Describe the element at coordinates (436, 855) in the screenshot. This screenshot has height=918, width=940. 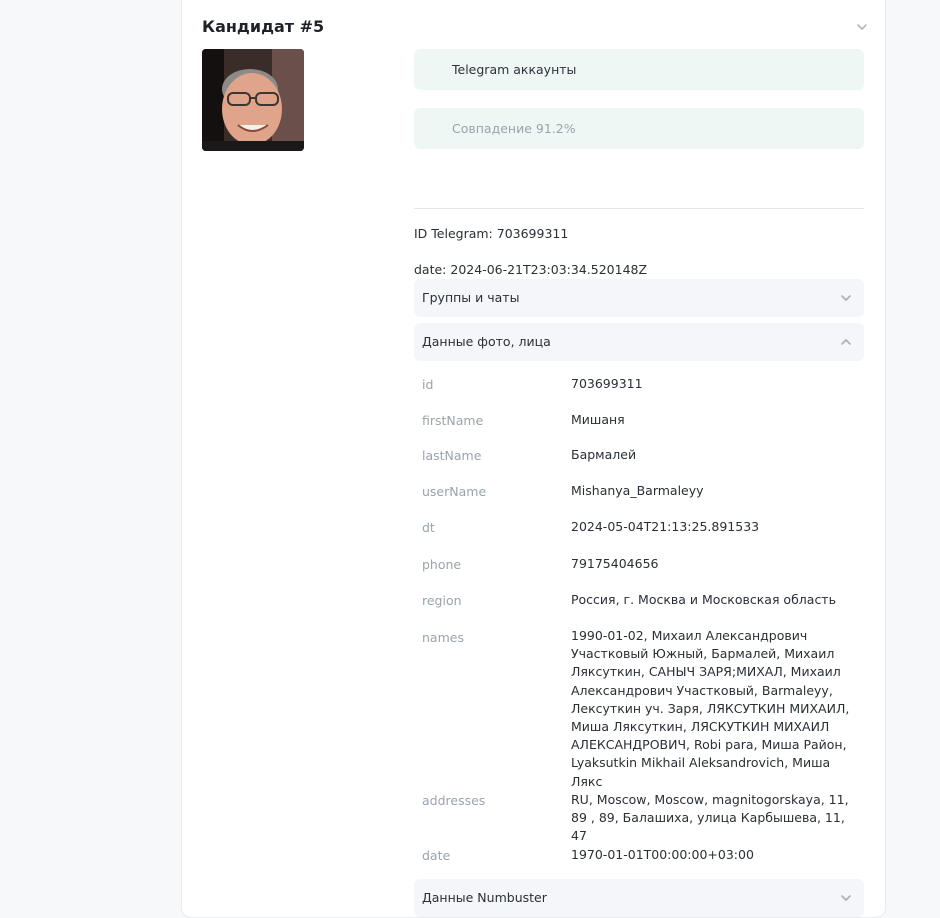
I see `detail-key: date` at that location.